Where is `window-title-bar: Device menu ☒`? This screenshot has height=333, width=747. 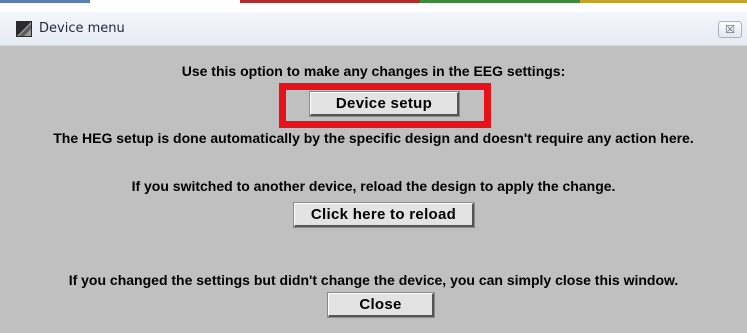 window-title-bar: Device menu ☒ is located at coordinates (373, 29).